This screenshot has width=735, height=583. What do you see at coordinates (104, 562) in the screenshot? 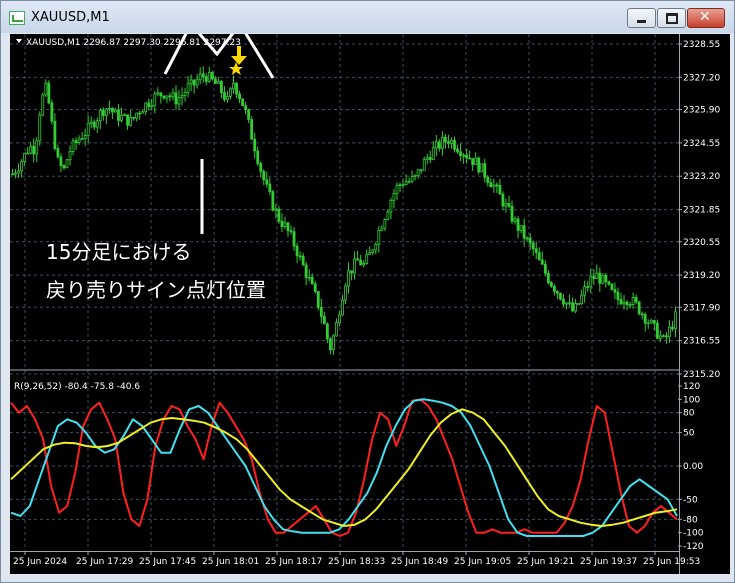
I see `time-tick-label: 25 Jun 17:29` at bounding box center [104, 562].